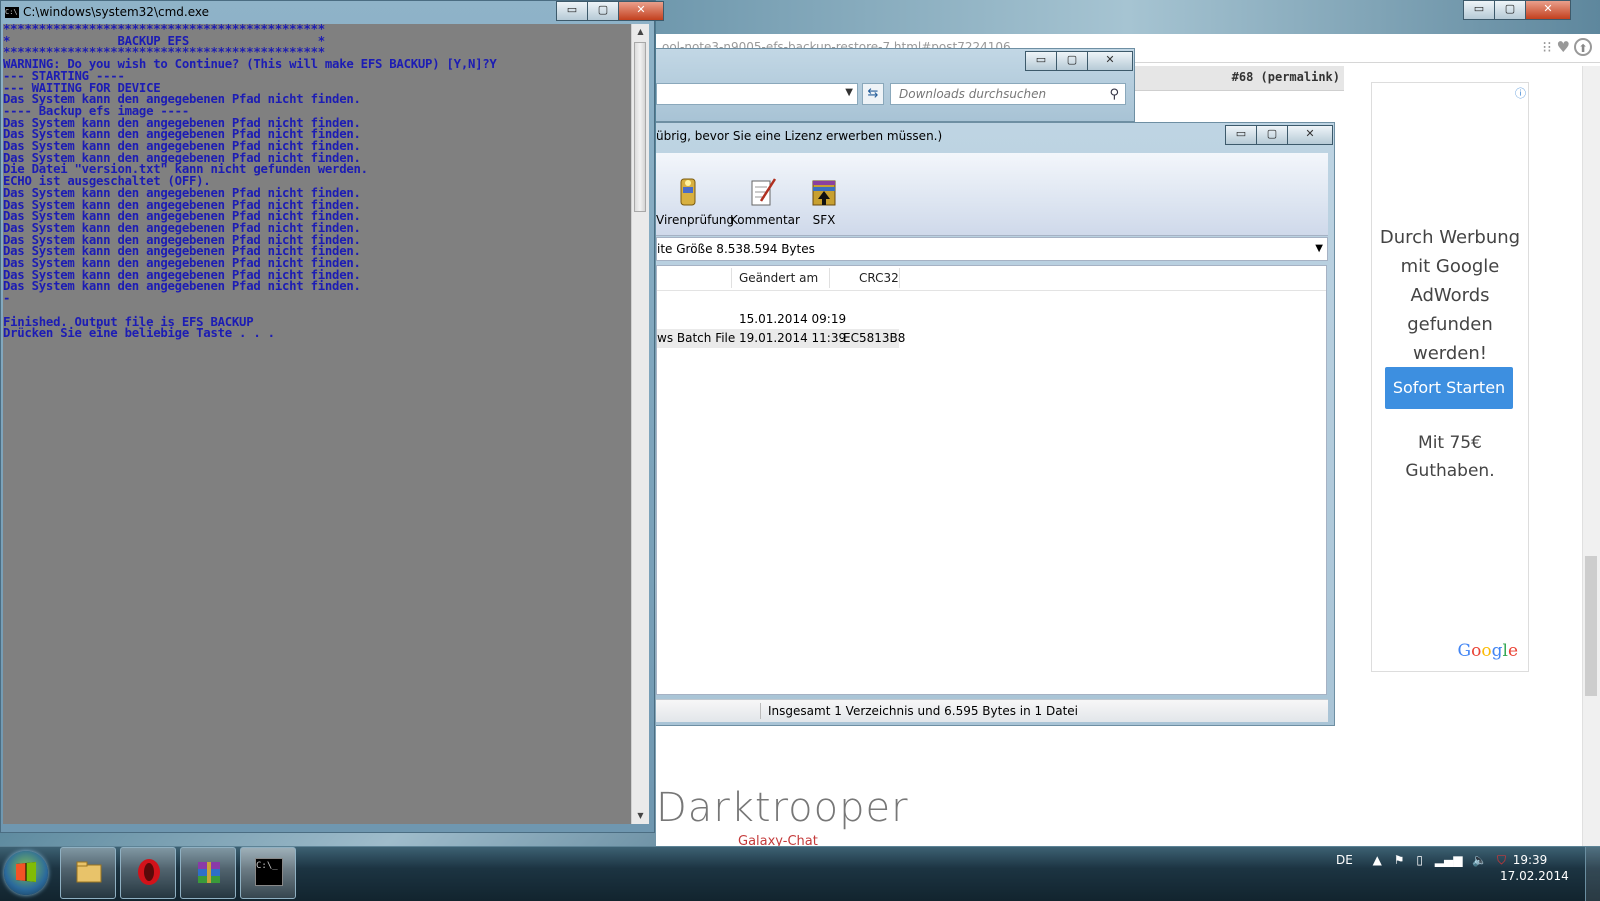  I want to click on clock: 19:39 17.02.2014, so click(1534, 868).